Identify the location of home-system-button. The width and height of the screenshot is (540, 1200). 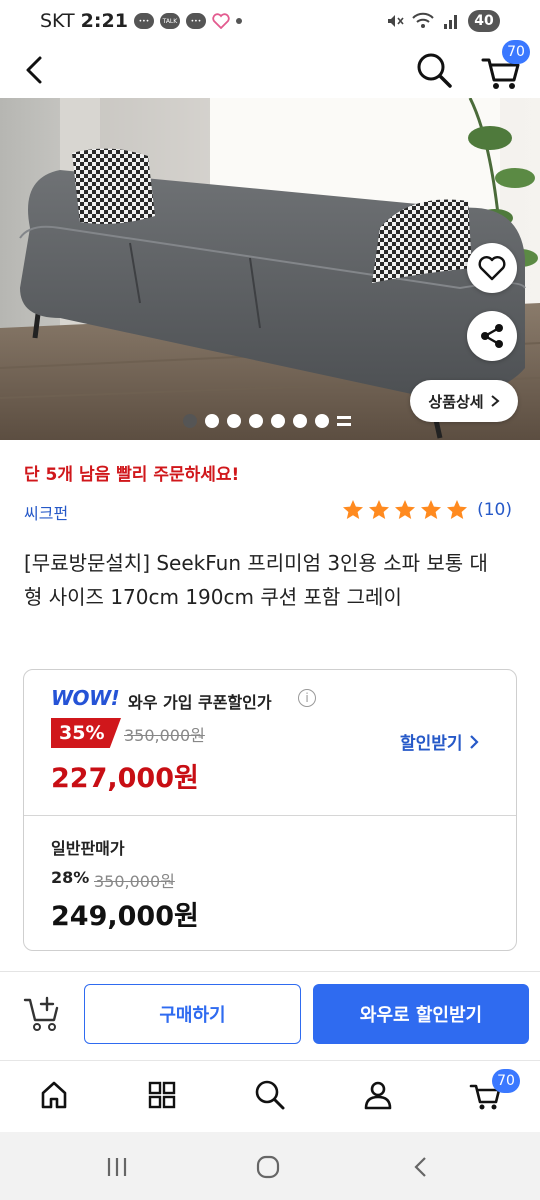
(268, 1167).